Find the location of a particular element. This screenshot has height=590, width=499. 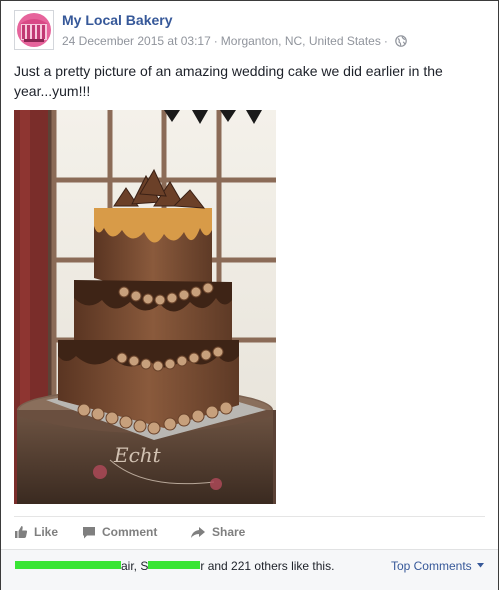

page-name-link: My Local Bakery is located at coordinates (117, 20).